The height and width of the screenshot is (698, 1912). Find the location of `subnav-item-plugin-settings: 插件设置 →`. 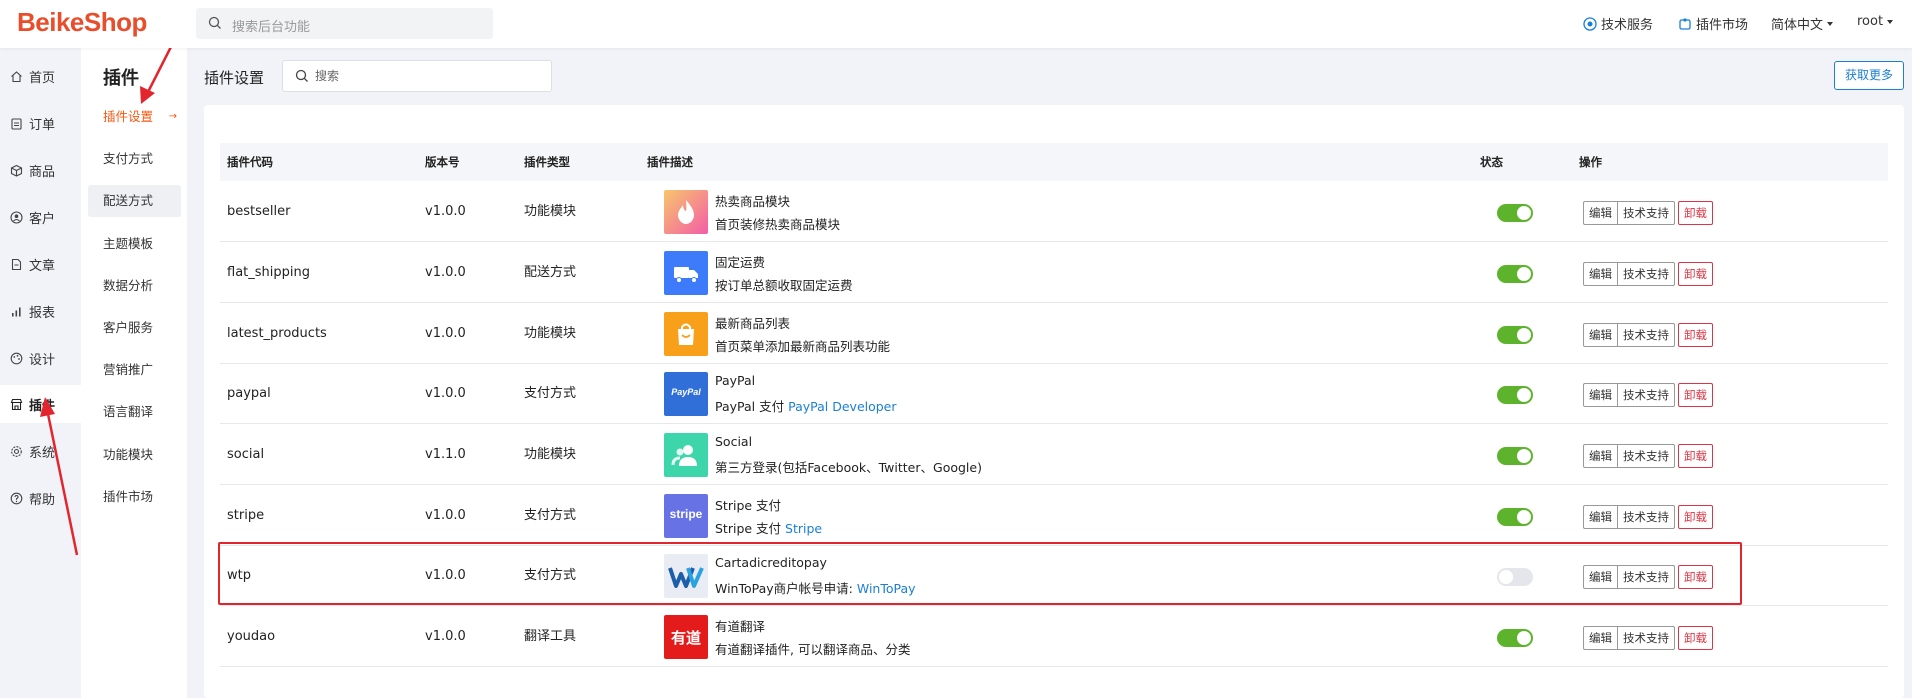

subnav-item-plugin-settings: 插件设置 → is located at coordinates (134, 117).